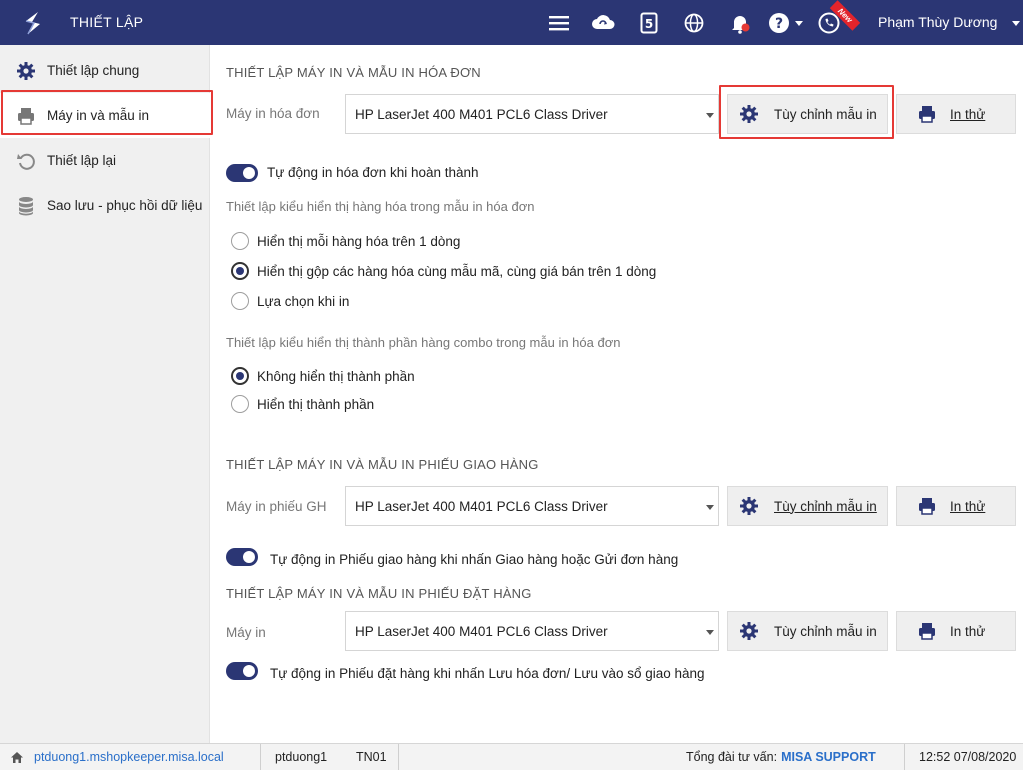  Describe the element at coordinates (373, 172) in the screenshot. I see `invoice-auto-print-label: Tự động in hóa đơn khi hoàn thành` at that location.